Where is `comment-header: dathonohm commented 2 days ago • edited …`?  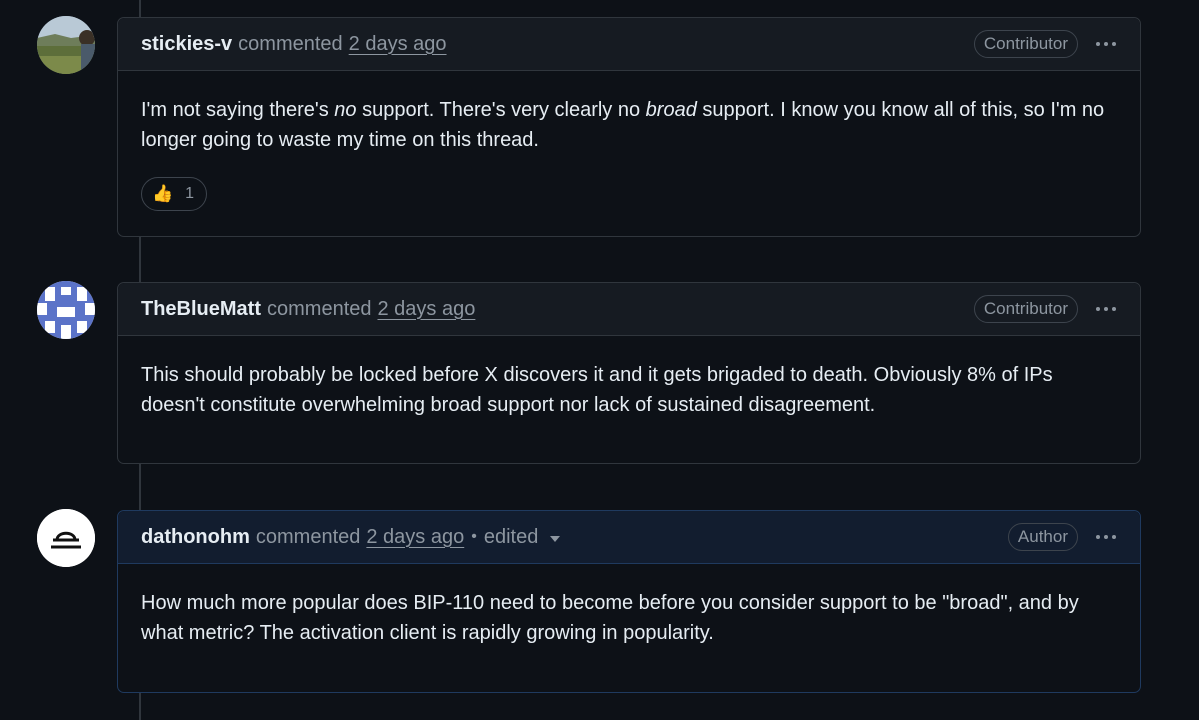
comment-header: dathonohm commented 2 days ago • edited … is located at coordinates (629, 537).